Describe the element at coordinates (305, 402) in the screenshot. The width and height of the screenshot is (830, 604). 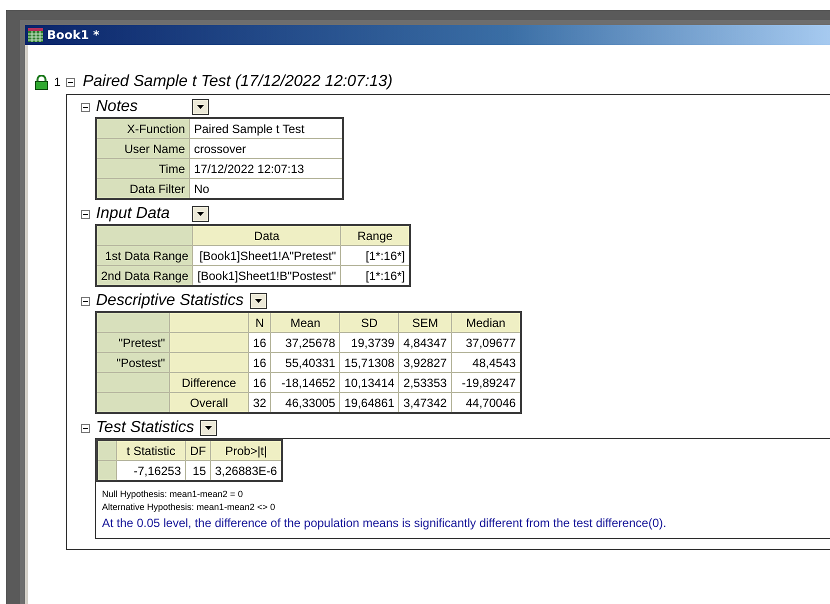
I see `table-cell: 46,33005` at that location.